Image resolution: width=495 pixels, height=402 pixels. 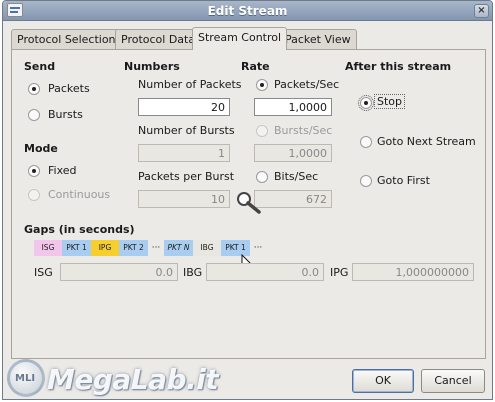 I want to click on after-stream-heading: After this stream, so click(x=398, y=66).